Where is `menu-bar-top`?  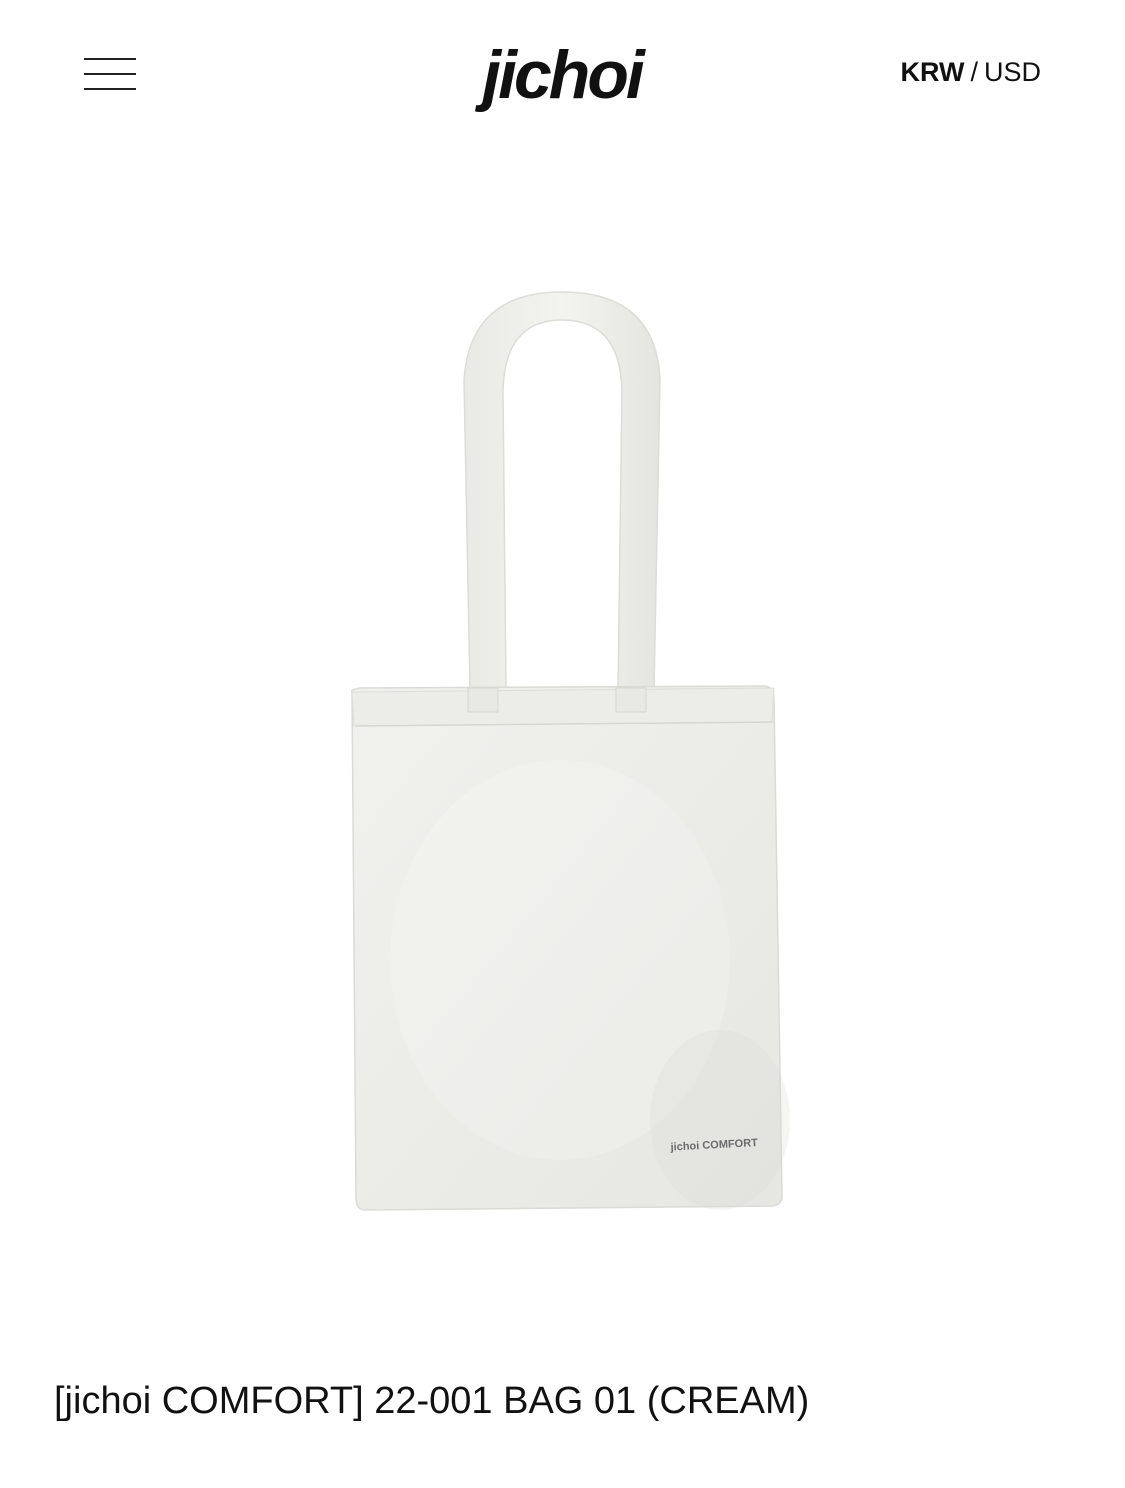
menu-bar-top is located at coordinates (110, 59).